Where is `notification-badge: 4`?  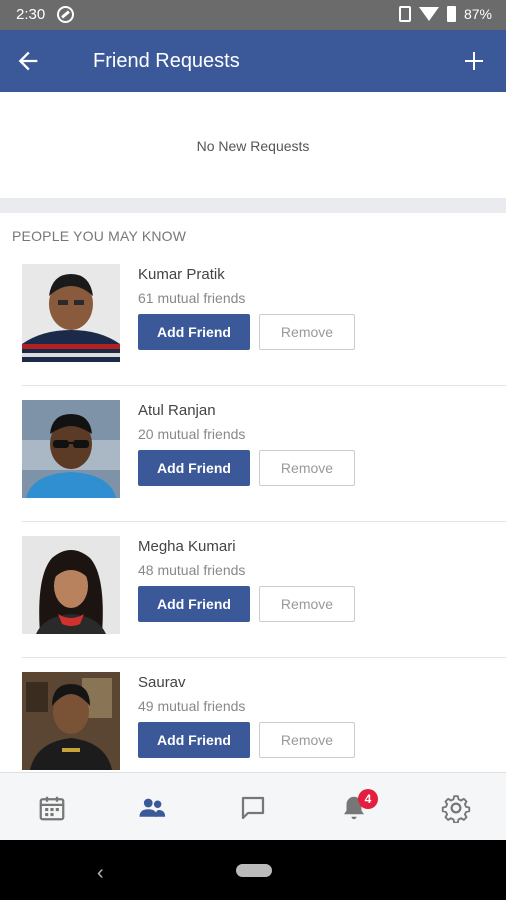
notification-badge: 4 is located at coordinates (368, 799).